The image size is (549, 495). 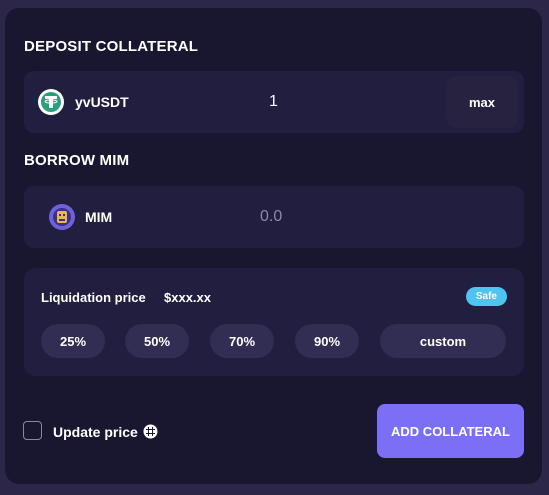 I want to click on borrow-token-name: MIM, so click(x=99, y=217).